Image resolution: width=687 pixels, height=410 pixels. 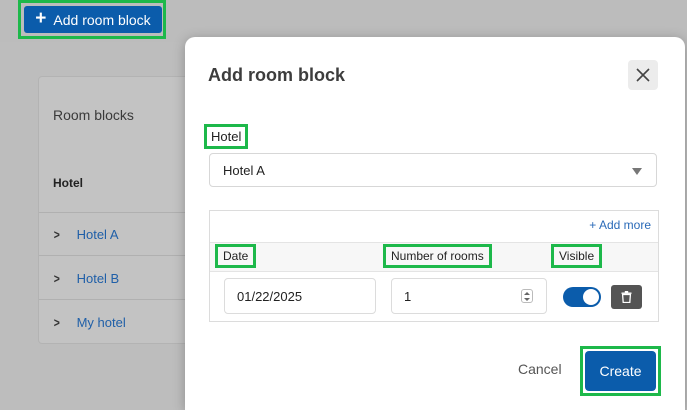 I want to click on hotel-link: Hotel A, so click(x=98, y=234).